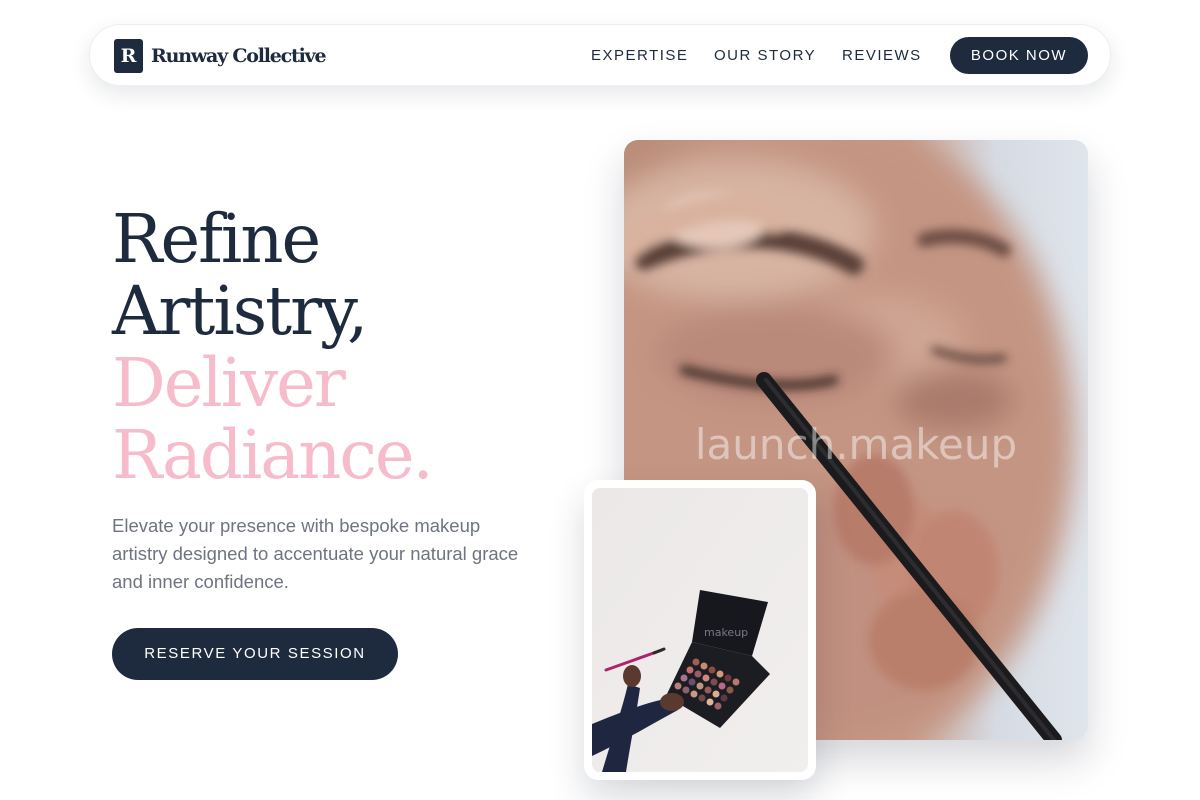 The height and width of the screenshot is (800, 1200). What do you see at coordinates (726, 632) in the screenshot?
I see `card-watermark: makeup` at bounding box center [726, 632].